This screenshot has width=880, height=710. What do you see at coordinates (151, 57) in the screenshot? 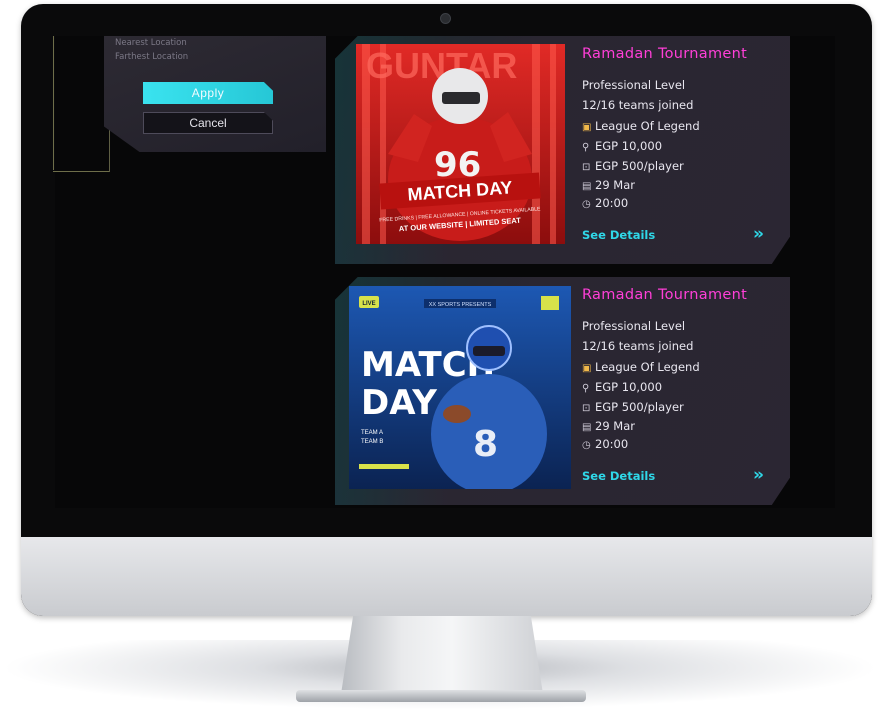
I see `filter-option-farthest: Farthest Location` at bounding box center [151, 57].